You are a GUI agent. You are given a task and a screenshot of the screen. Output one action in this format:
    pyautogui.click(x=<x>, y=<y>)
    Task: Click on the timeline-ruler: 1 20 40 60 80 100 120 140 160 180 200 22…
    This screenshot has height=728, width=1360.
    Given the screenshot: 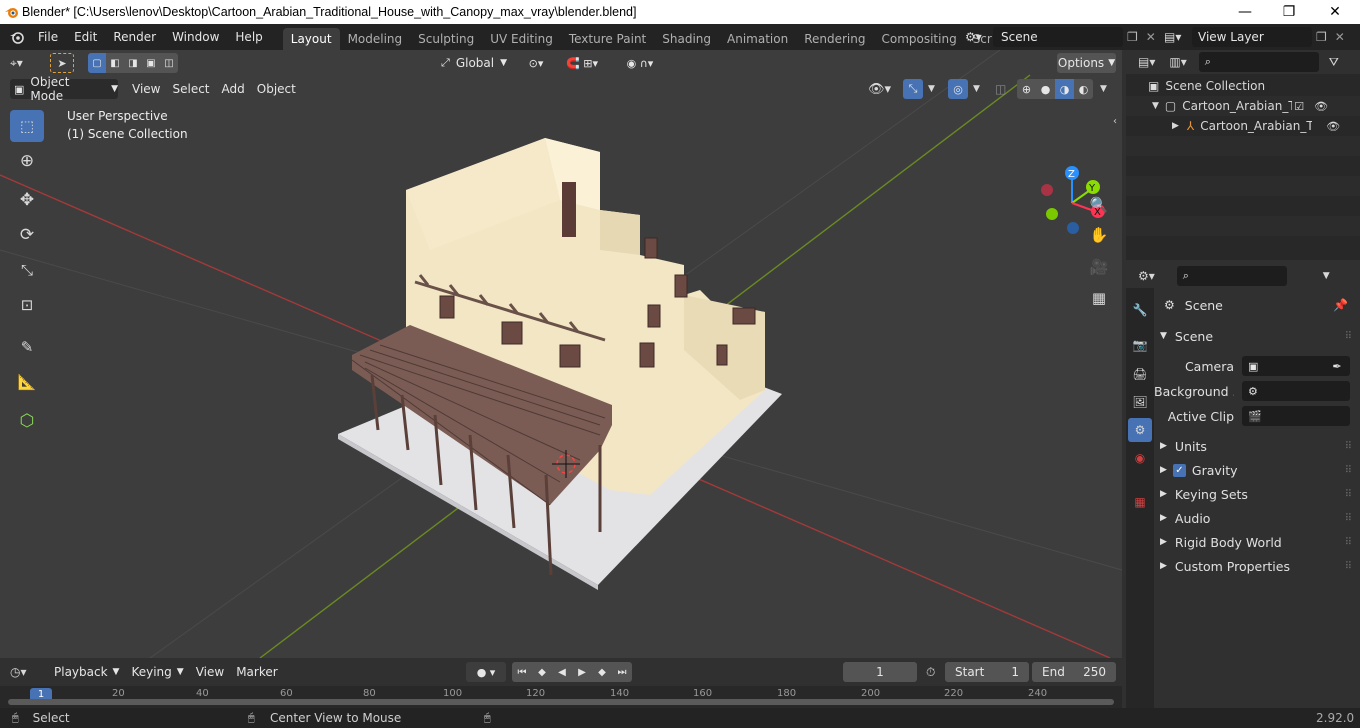 What is the action you would take?
    pyautogui.click(x=561, y=697)
    